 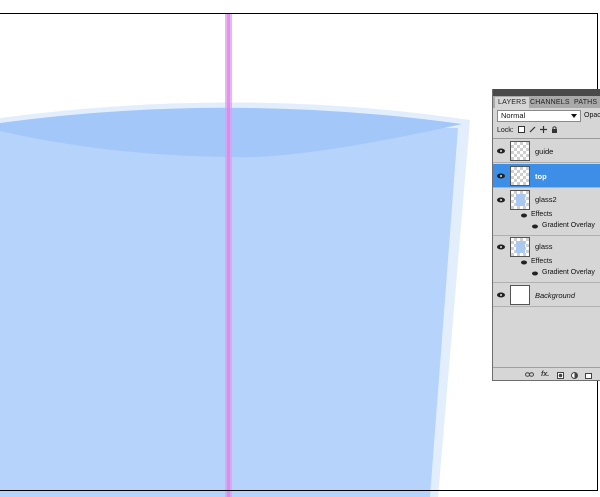 What do you see at coordinates (585, 102) in the screenshot?
I see `tab-paths: PATHS` at bounding box center [585, 102].